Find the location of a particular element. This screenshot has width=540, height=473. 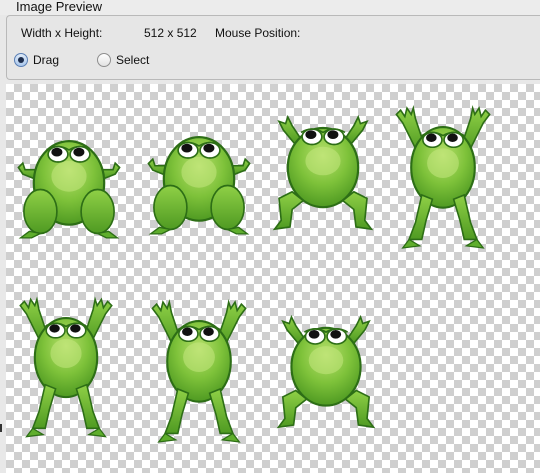

drag-radio-indicator is located at coordinates (21, 60).